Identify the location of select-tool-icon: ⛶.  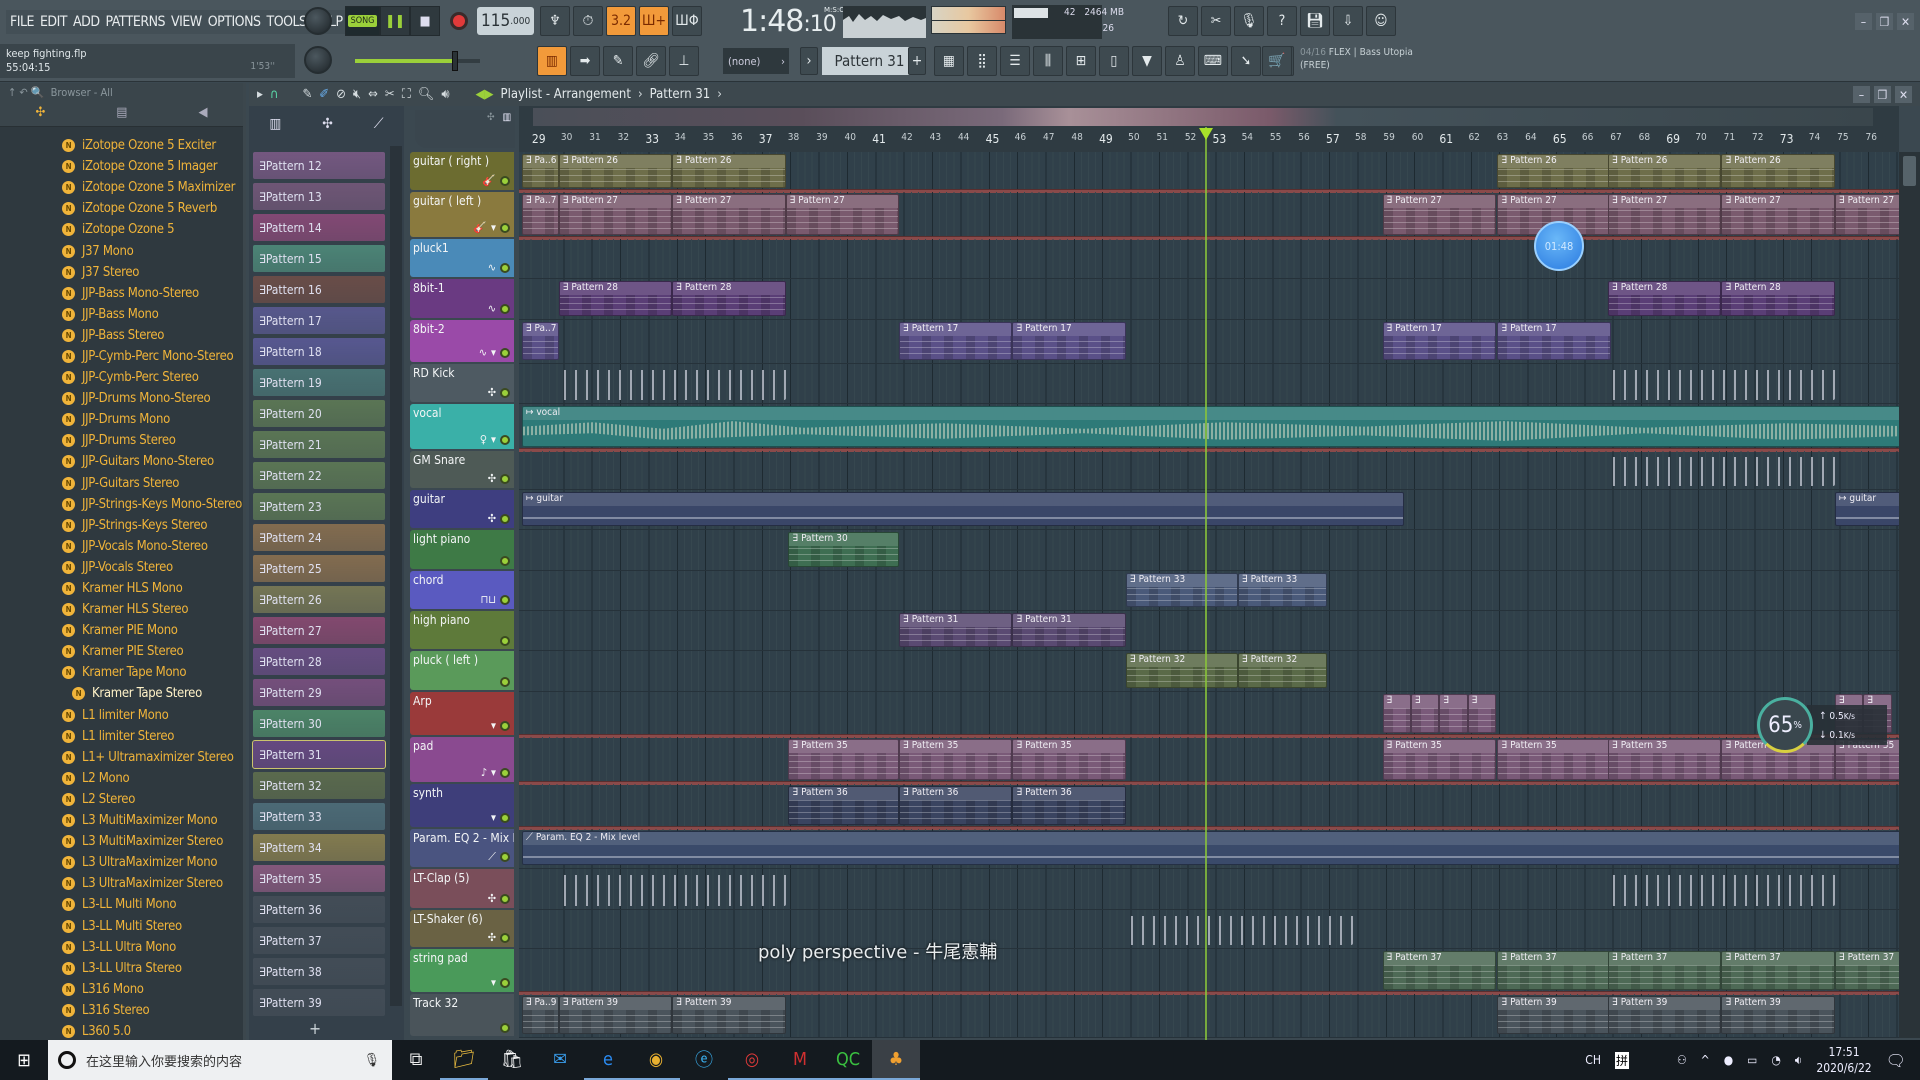
(406, 94).